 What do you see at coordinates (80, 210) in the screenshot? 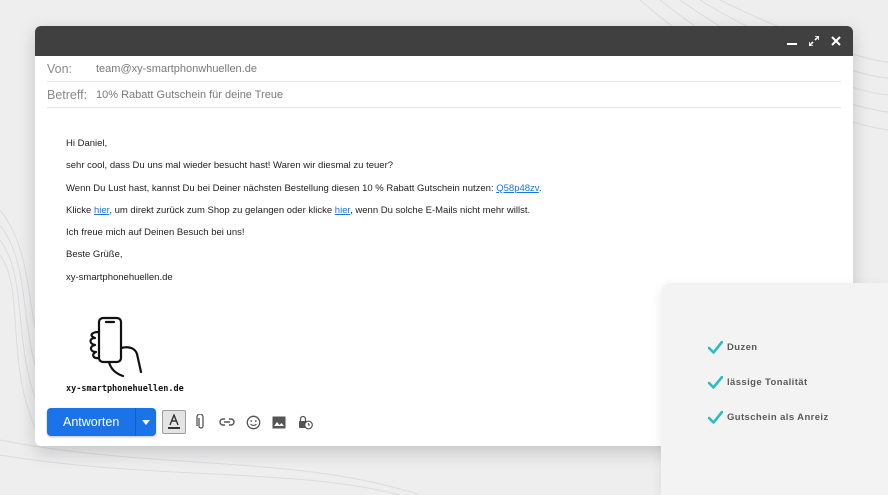
I see `body-line-3-a: Klicke` at bounding box center [80, 210].